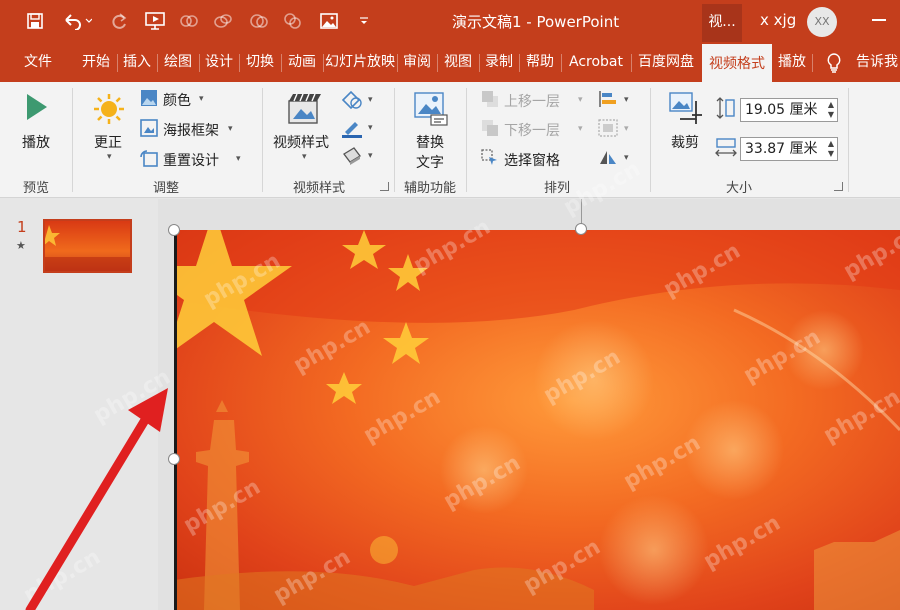  Describe the element at coordinates (458, 63) in the screenshot. I see `tab-view: 视图` at that location.